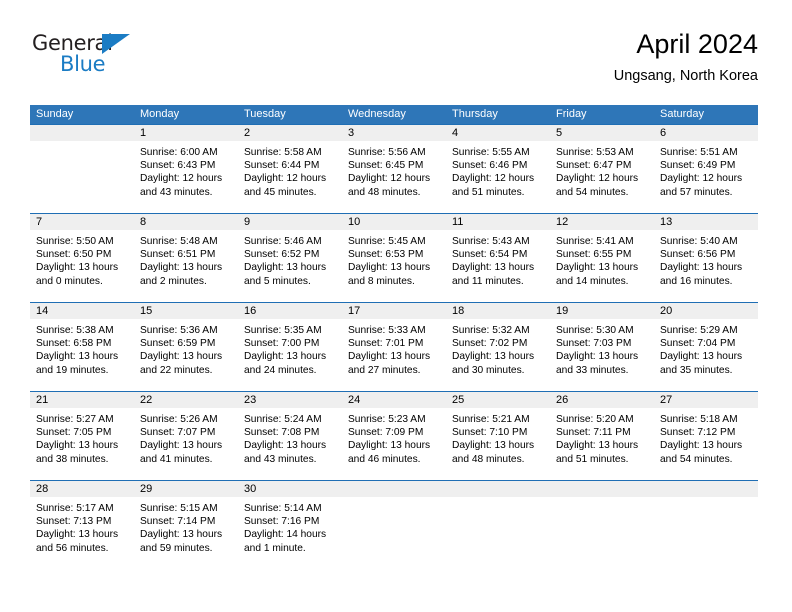 The image size is (792, 612). Describe the element at coordinates (394, 222) in the screenshot. I see `day-number: 10` at that location.